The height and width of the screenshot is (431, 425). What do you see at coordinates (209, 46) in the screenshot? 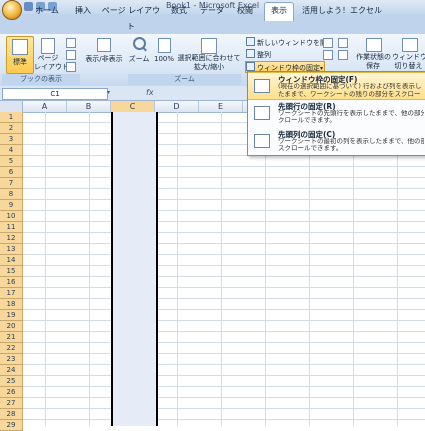
I see `zoom-selection-icon` at bounding box center [209, 46].